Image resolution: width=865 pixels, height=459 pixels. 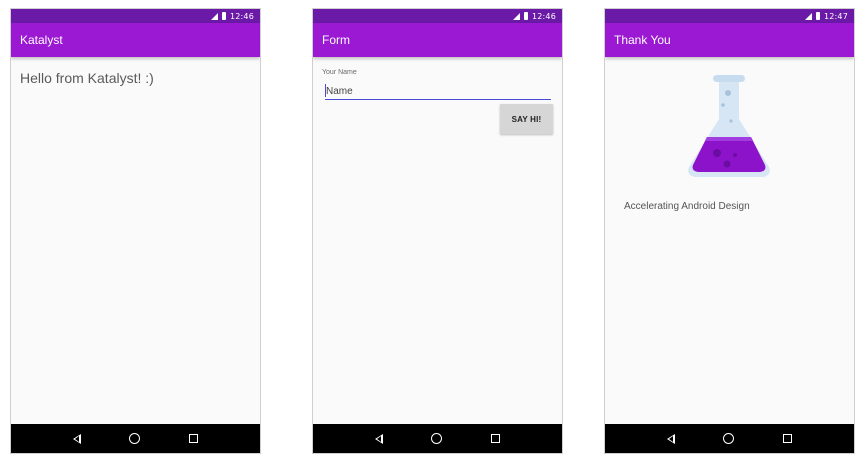 I want to click on name-input, so click(x=438, y=91).